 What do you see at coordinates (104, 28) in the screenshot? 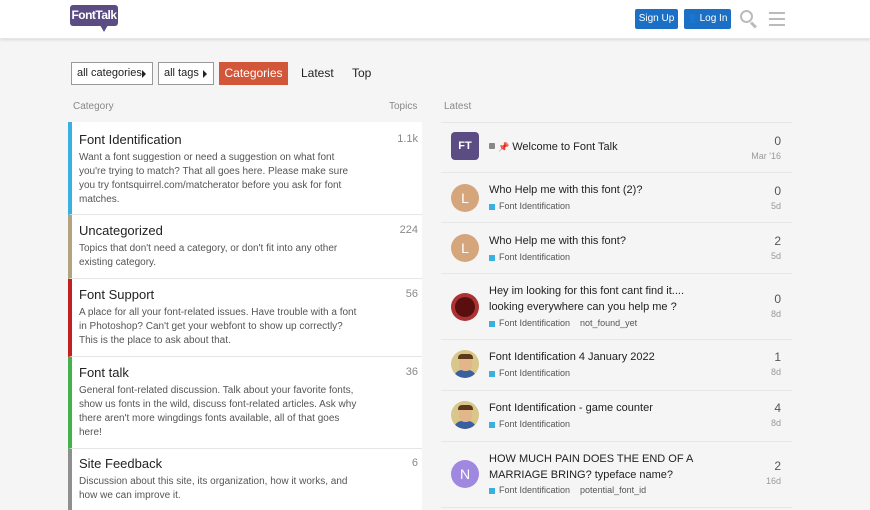
I see `logo-tail` at bounding box center [104, 28].